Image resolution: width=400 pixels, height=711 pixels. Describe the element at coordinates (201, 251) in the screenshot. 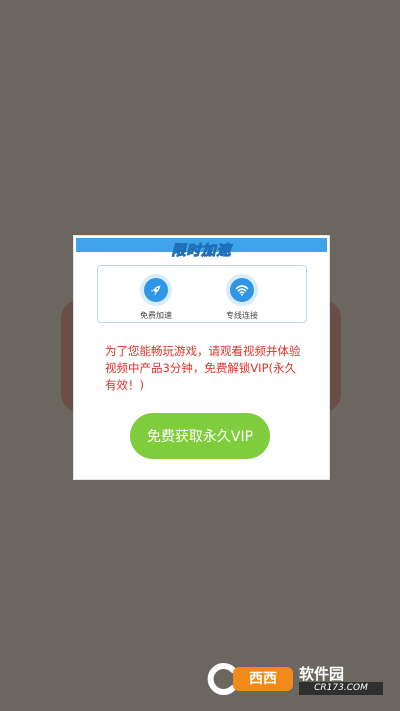

I see `dialog-title: 限时加速` at that location.